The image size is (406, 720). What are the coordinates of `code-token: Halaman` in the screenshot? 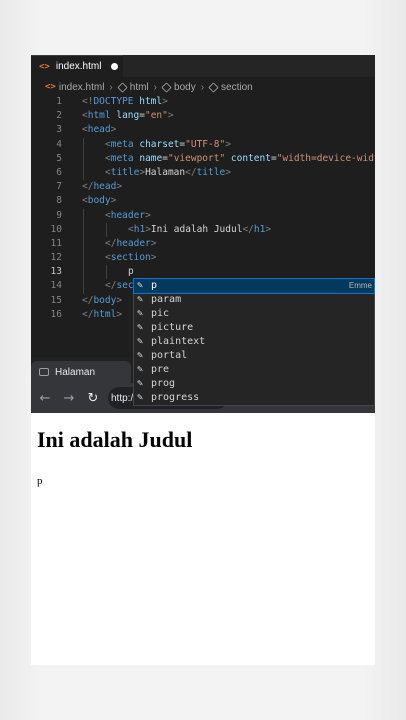 It's located at (165, 172).